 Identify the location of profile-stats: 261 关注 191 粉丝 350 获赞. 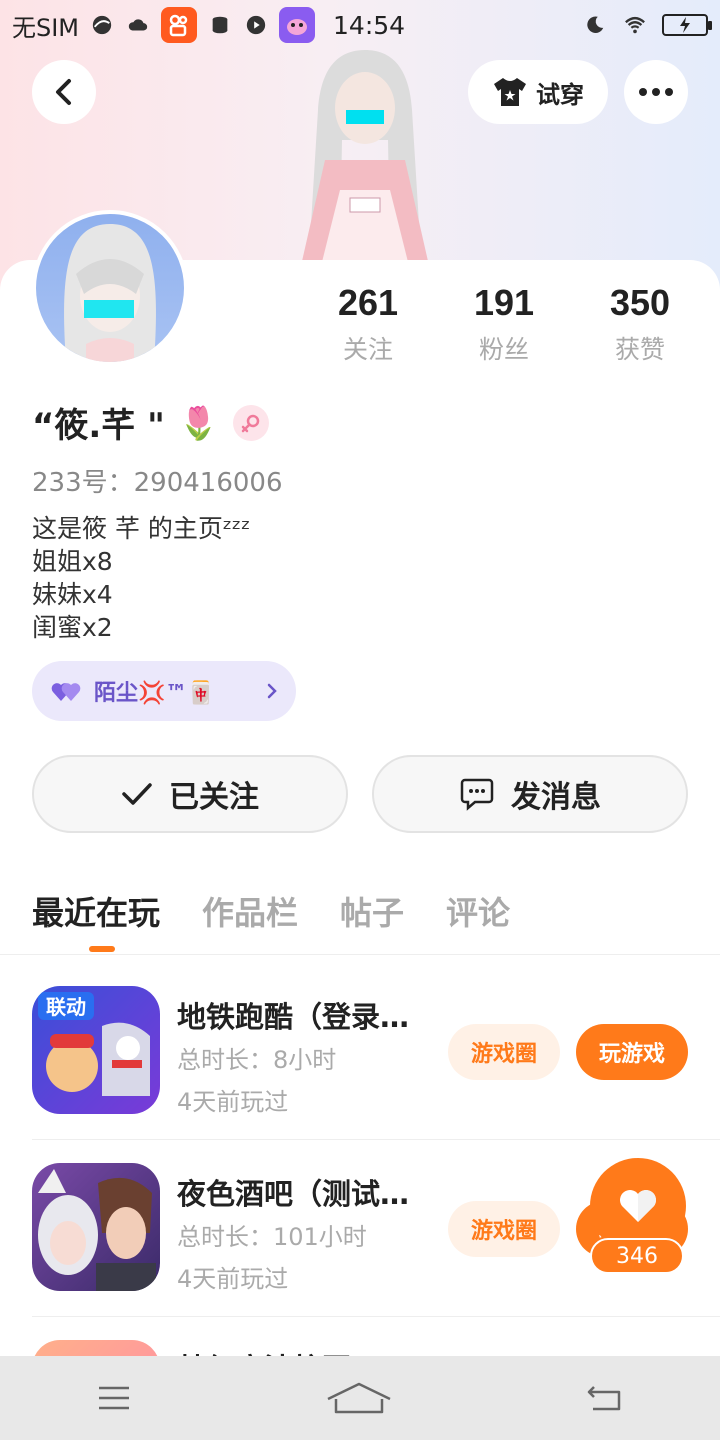
(505, 324).